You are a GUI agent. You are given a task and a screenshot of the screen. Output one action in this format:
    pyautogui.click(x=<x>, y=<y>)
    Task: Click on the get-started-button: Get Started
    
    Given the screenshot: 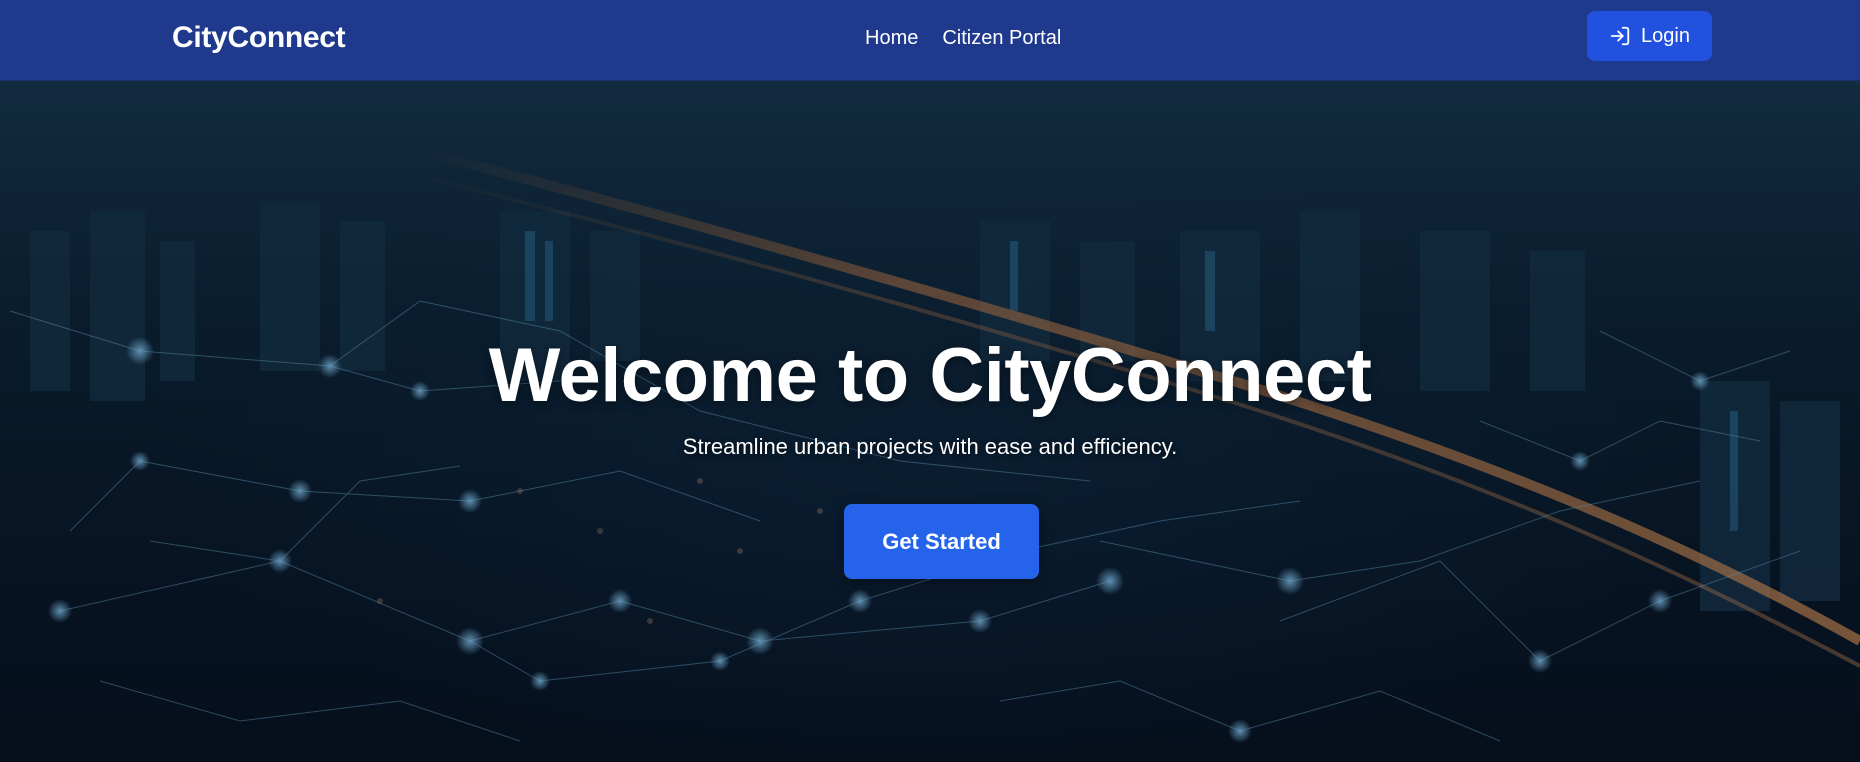 What is the action you would take?
    pyautogui.click(x=941, y=541)
    